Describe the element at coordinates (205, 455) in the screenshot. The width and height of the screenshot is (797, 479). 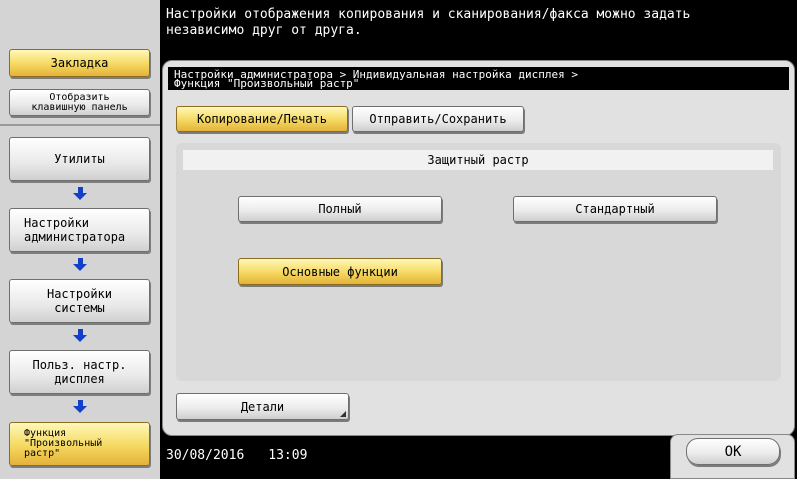
I see `status-date: 30/08/2016` at that location.